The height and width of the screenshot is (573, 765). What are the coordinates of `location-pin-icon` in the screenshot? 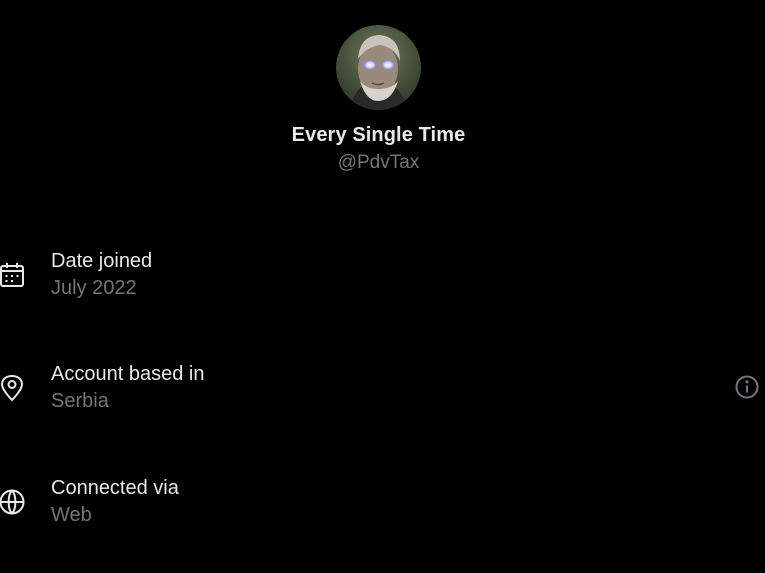 It's located at (13, 388).